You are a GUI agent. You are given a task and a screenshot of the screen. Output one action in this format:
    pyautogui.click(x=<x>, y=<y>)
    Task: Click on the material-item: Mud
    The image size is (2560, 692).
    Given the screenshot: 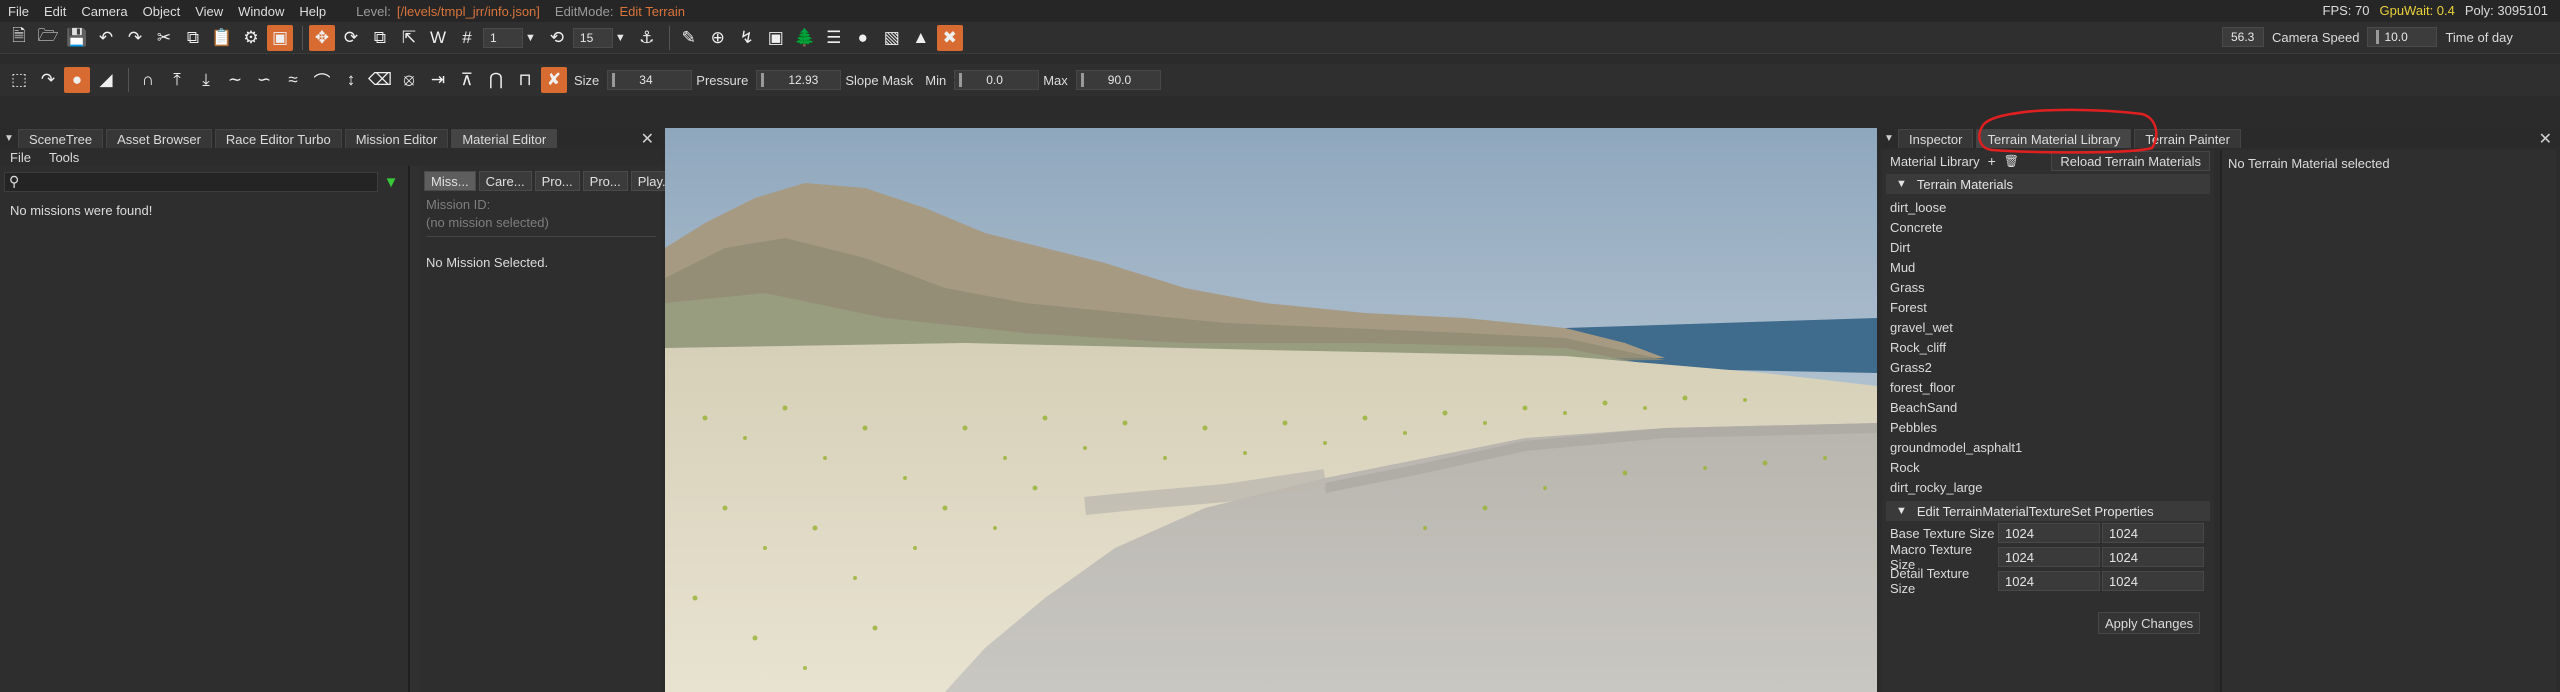 What is the action you would take?
    pyautogui.click(x=2048, y=267)
    